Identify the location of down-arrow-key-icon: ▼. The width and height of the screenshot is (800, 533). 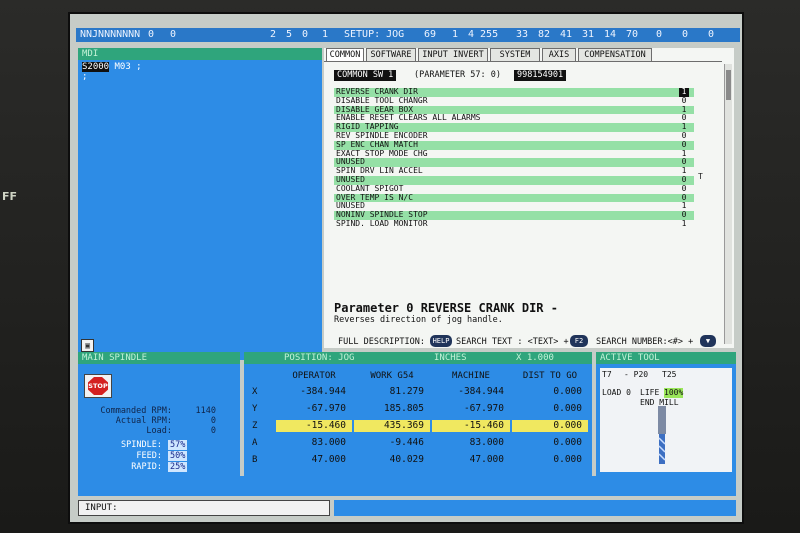
(708, 341).